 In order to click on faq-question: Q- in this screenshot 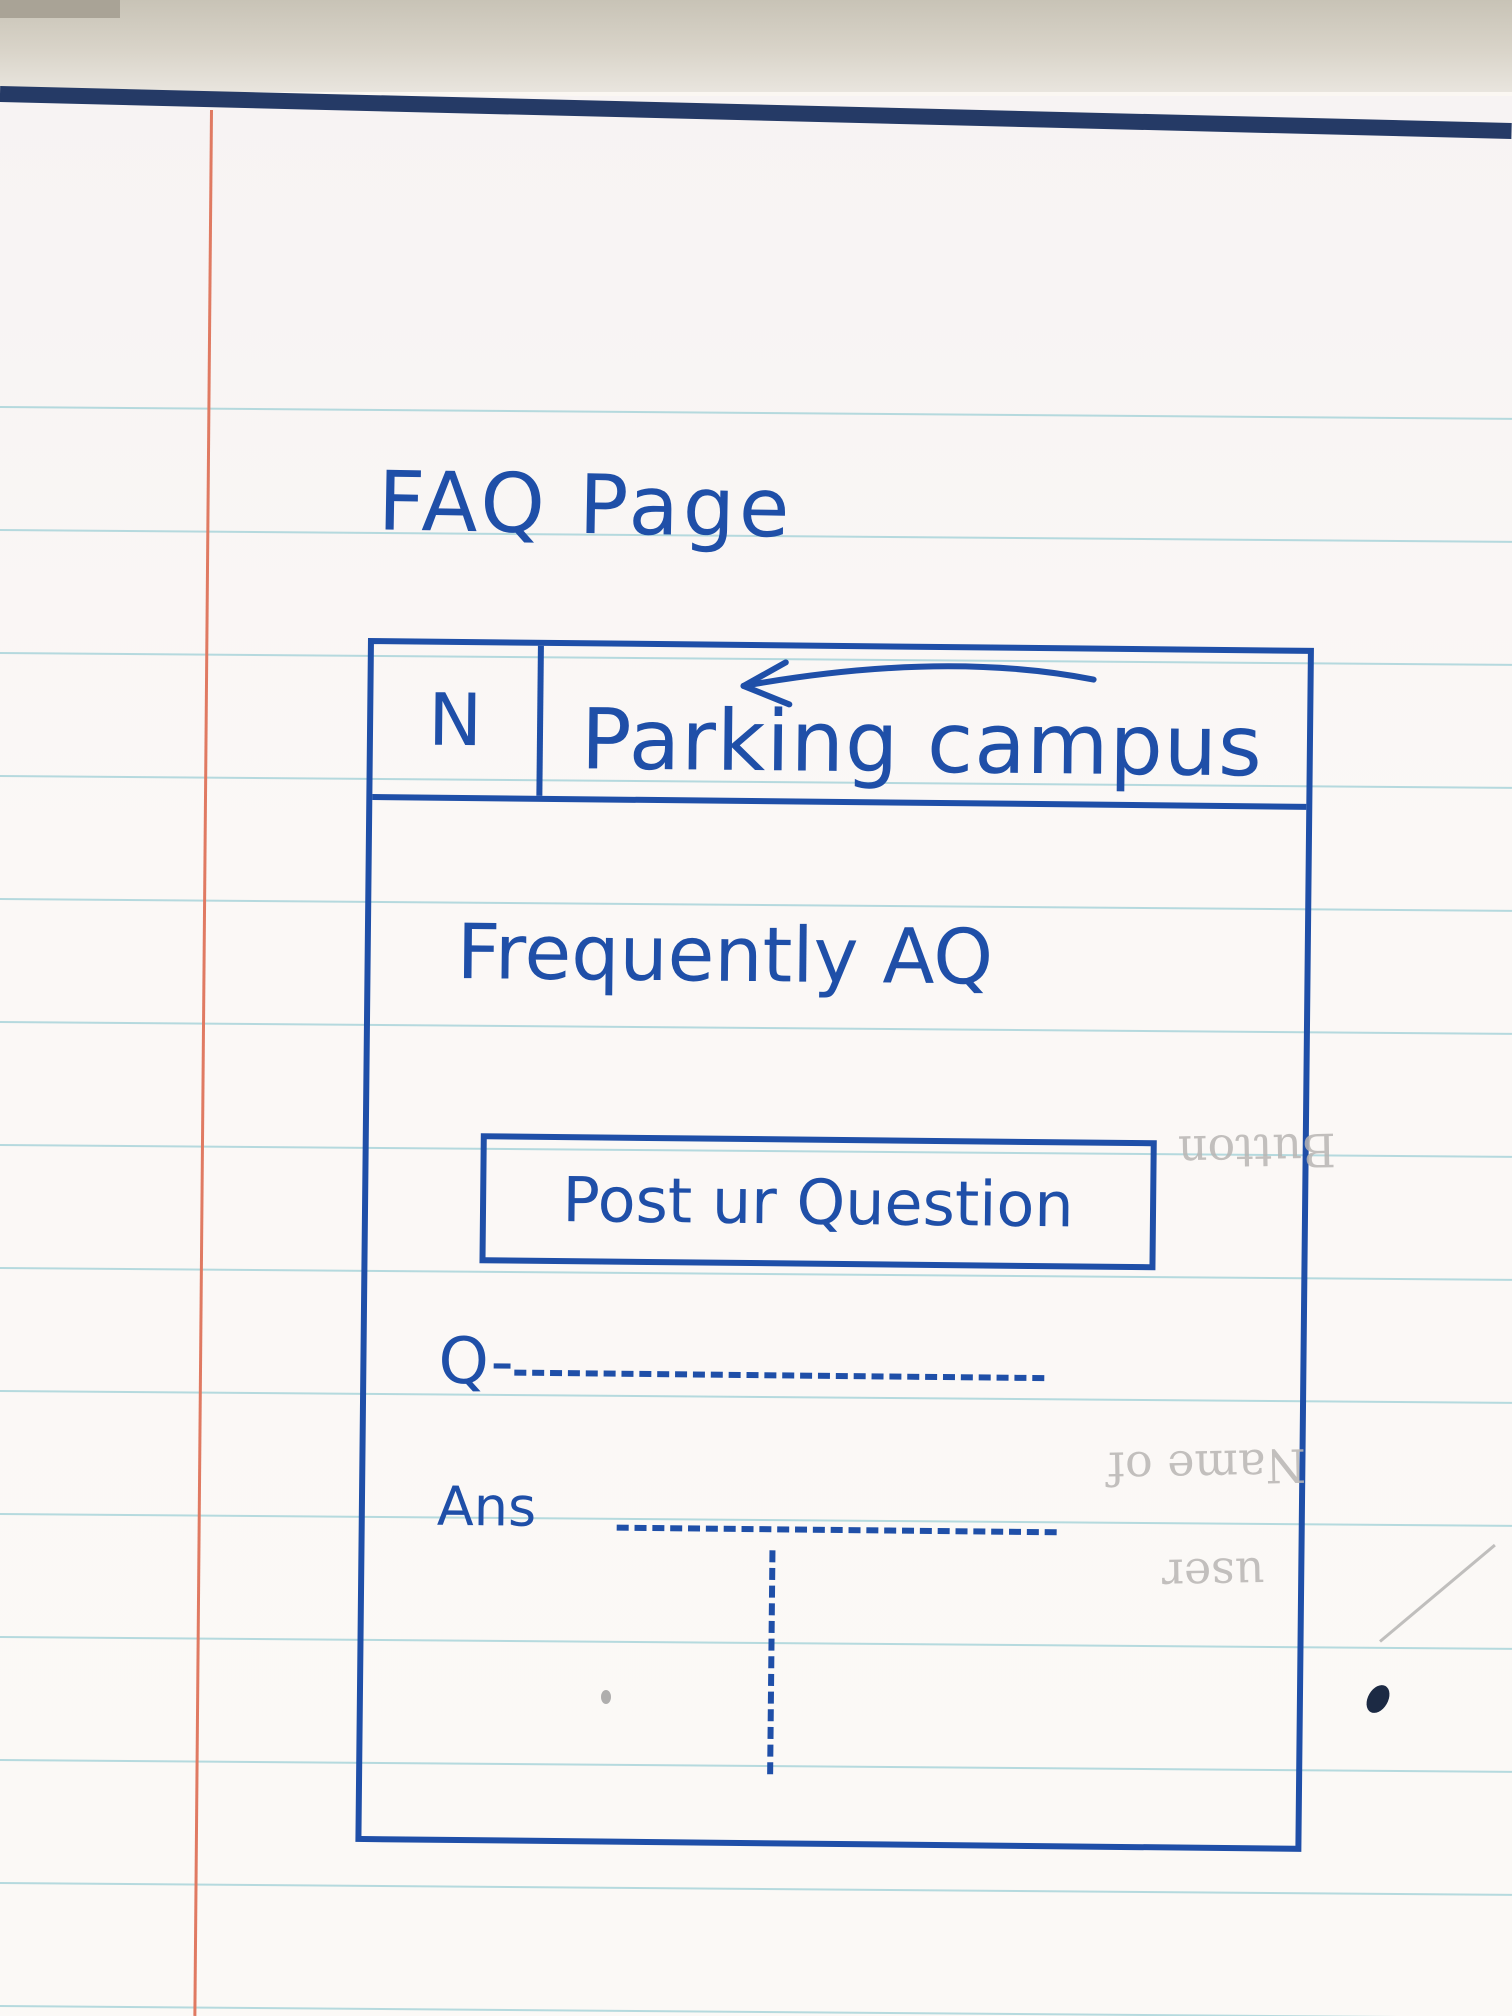, I will do `click(788, 1362)`.